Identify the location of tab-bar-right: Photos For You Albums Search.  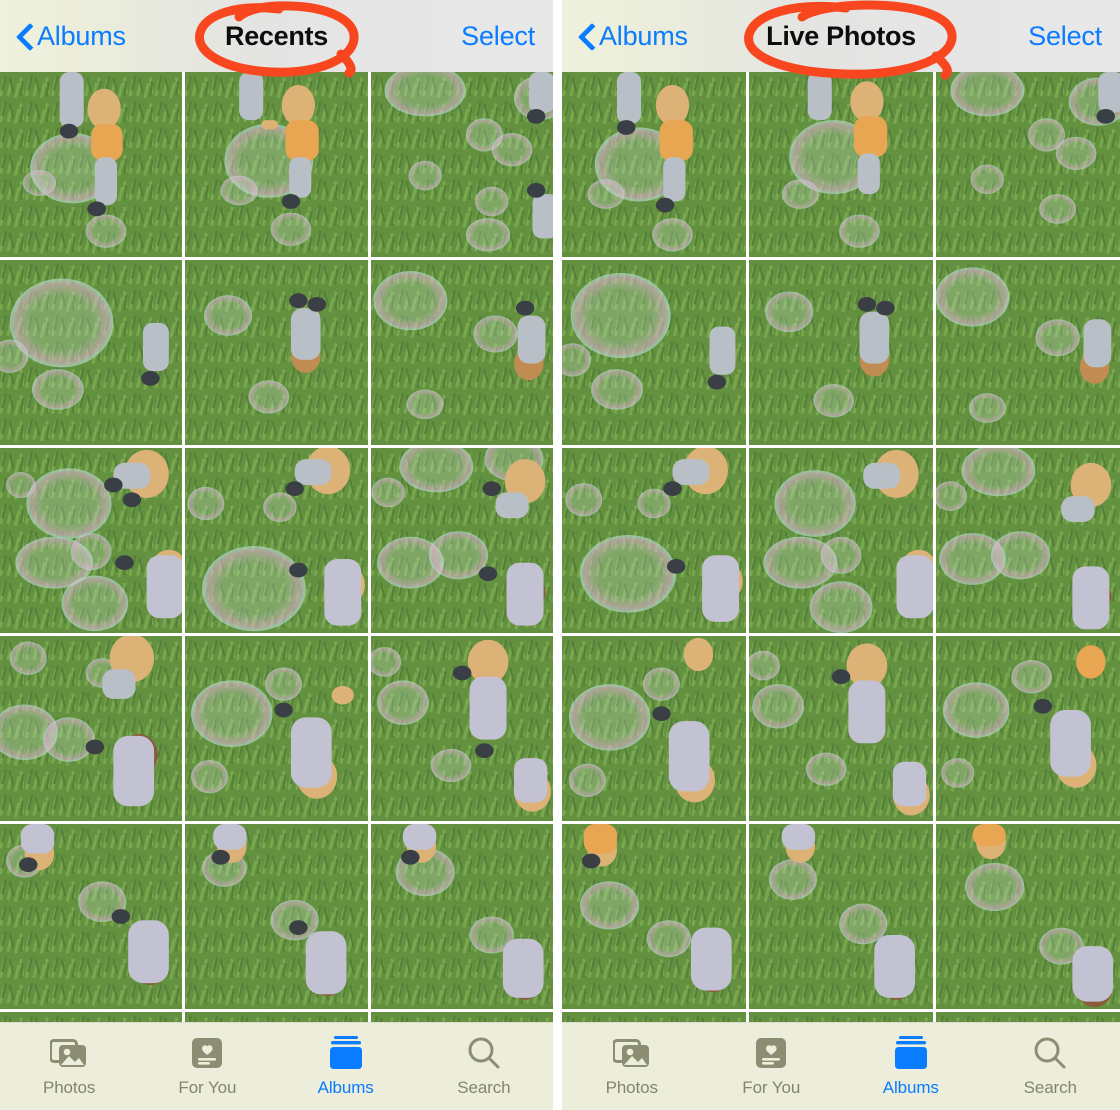
(841, 1066).